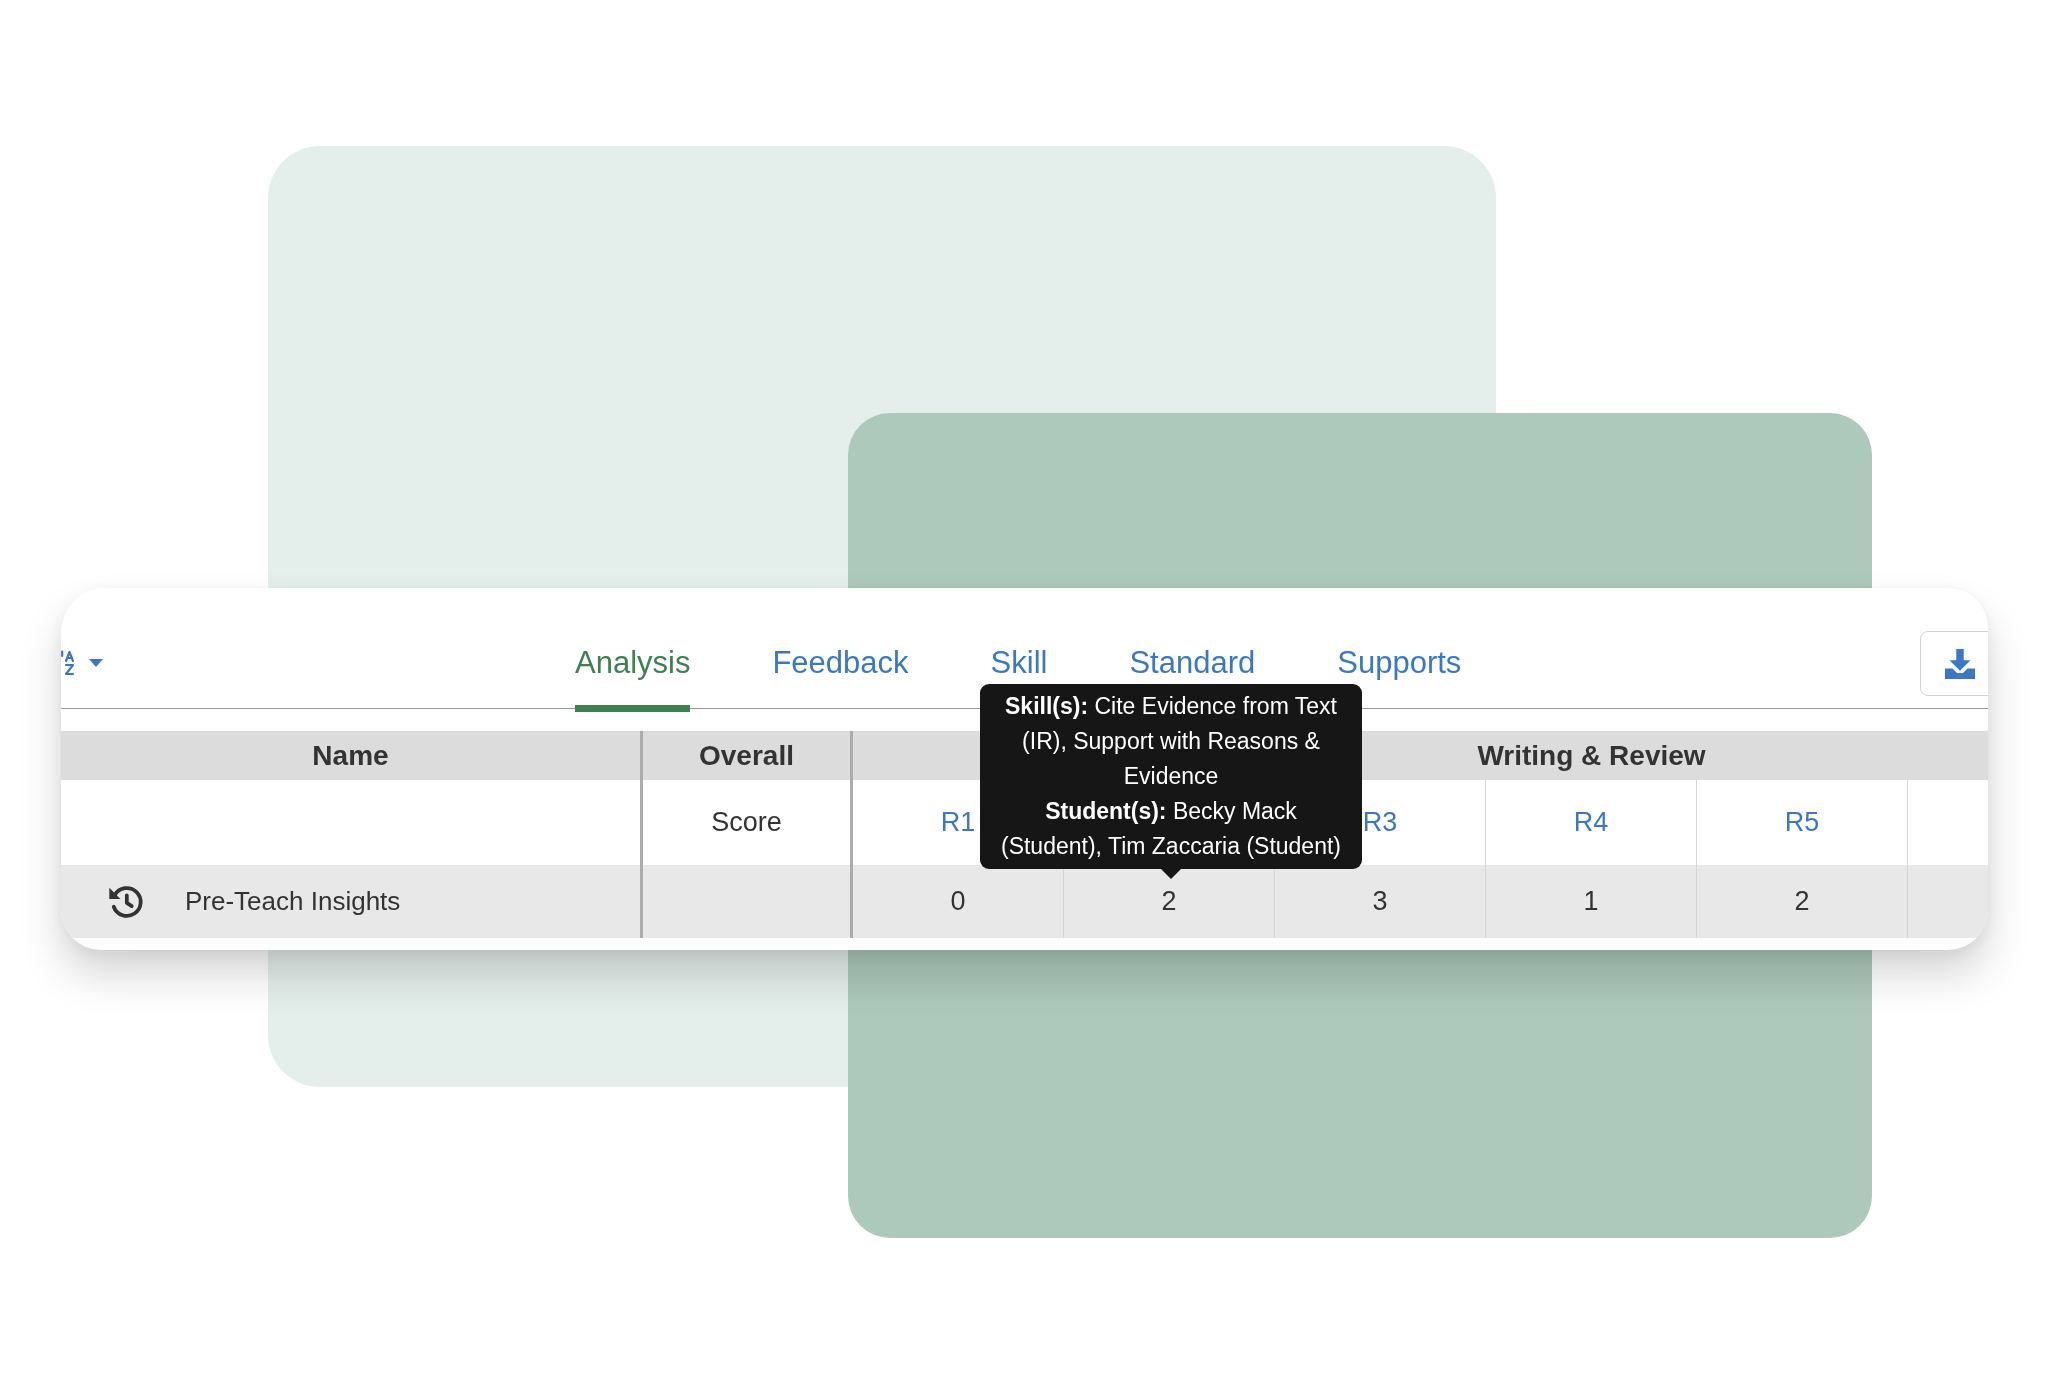 The height and width of the screenshot is (1384, 2048). I want to click on rubric-link: R1, so click(958, 822).